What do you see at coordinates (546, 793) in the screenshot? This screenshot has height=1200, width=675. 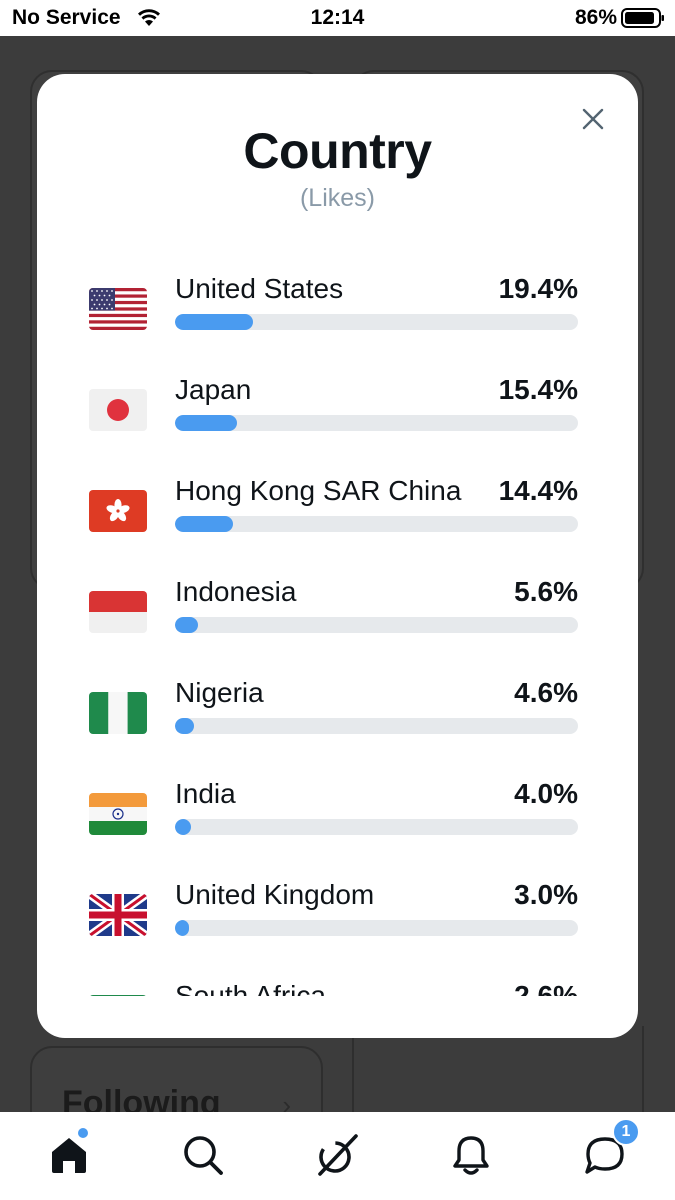 I see `country-percent: 4.0%` at bounding box center [546, 793].